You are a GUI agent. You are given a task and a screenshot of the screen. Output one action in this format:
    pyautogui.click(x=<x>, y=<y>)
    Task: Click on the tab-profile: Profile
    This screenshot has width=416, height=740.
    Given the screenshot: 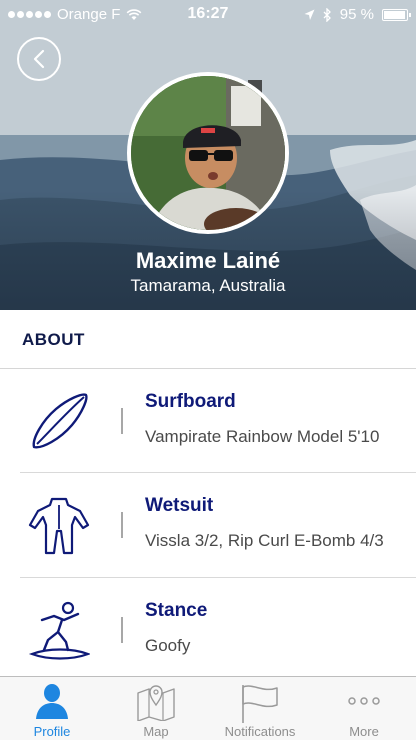 What is the action you would take?
    pyautogui.click(x=52, y=708)
    